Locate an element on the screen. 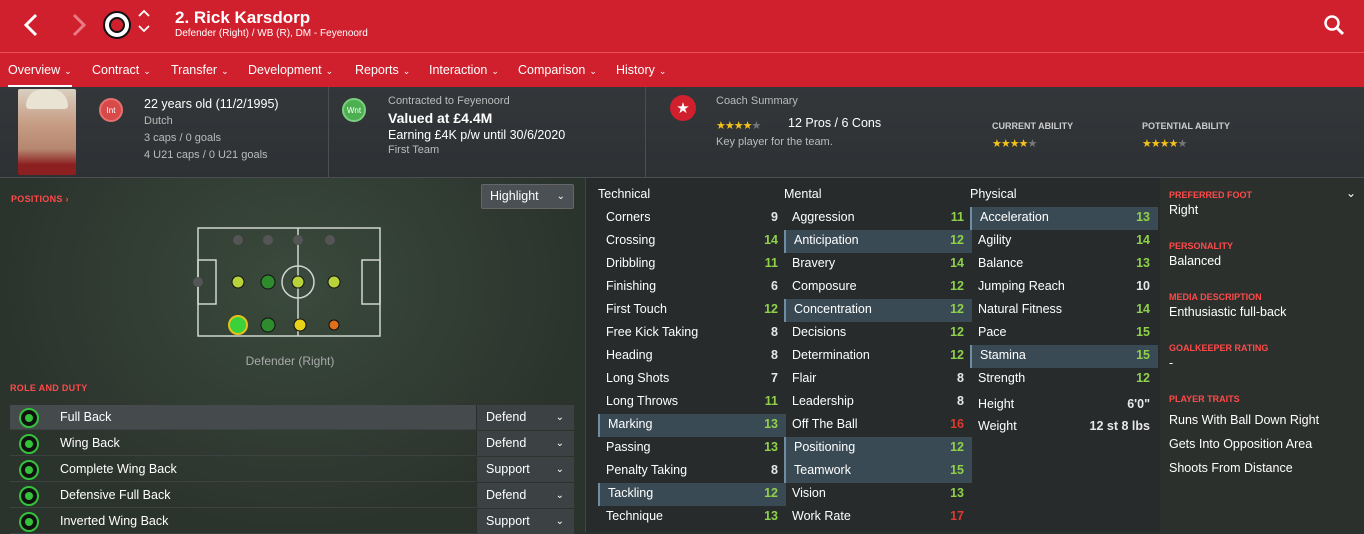  attribute-row-technique: Technique 13 is located at coordinates (692, 517).